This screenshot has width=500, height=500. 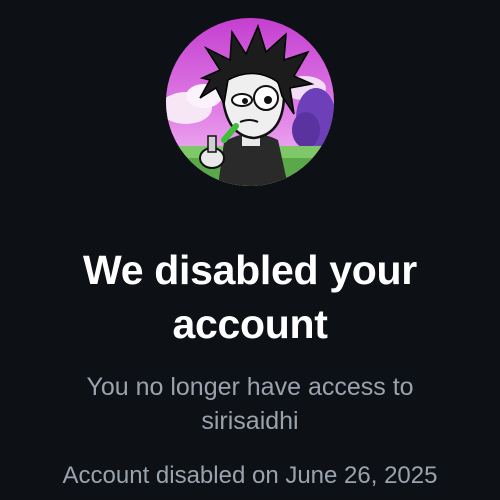 What do you see at coordinates (250, 387) in the screenshot?
I see `access-message-text: You no longer have access to` at bounding box center [250, 387].